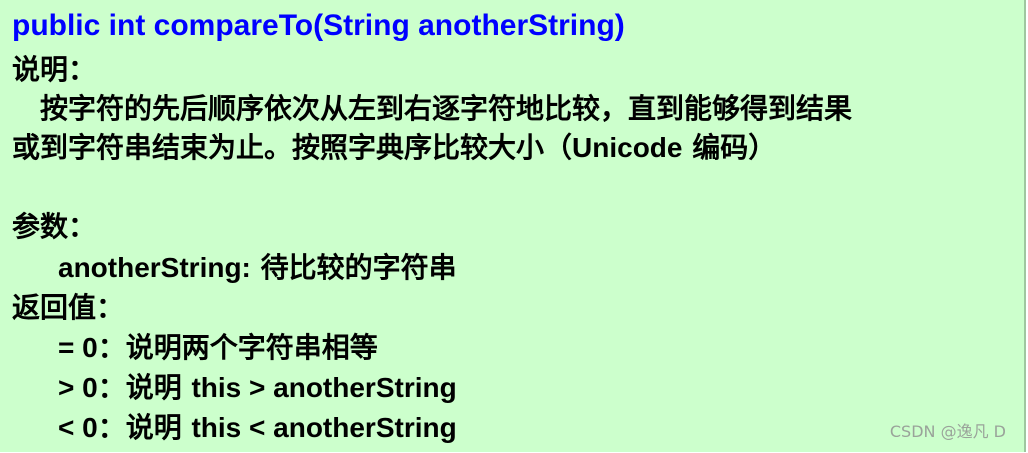 This screenshot has height=453, width=1028. Describe the element at coordinates (78, 387) in the screenshot. I see `return-cond: > 0` at that location.